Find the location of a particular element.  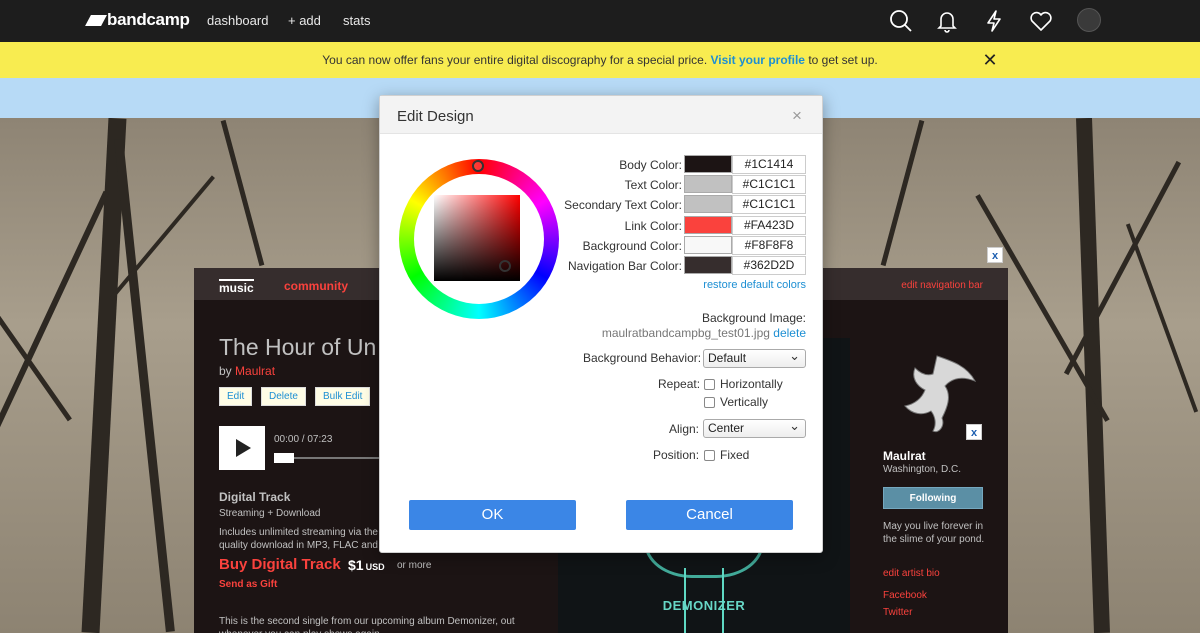

align-select: Center is located at coordinates (754, 427).